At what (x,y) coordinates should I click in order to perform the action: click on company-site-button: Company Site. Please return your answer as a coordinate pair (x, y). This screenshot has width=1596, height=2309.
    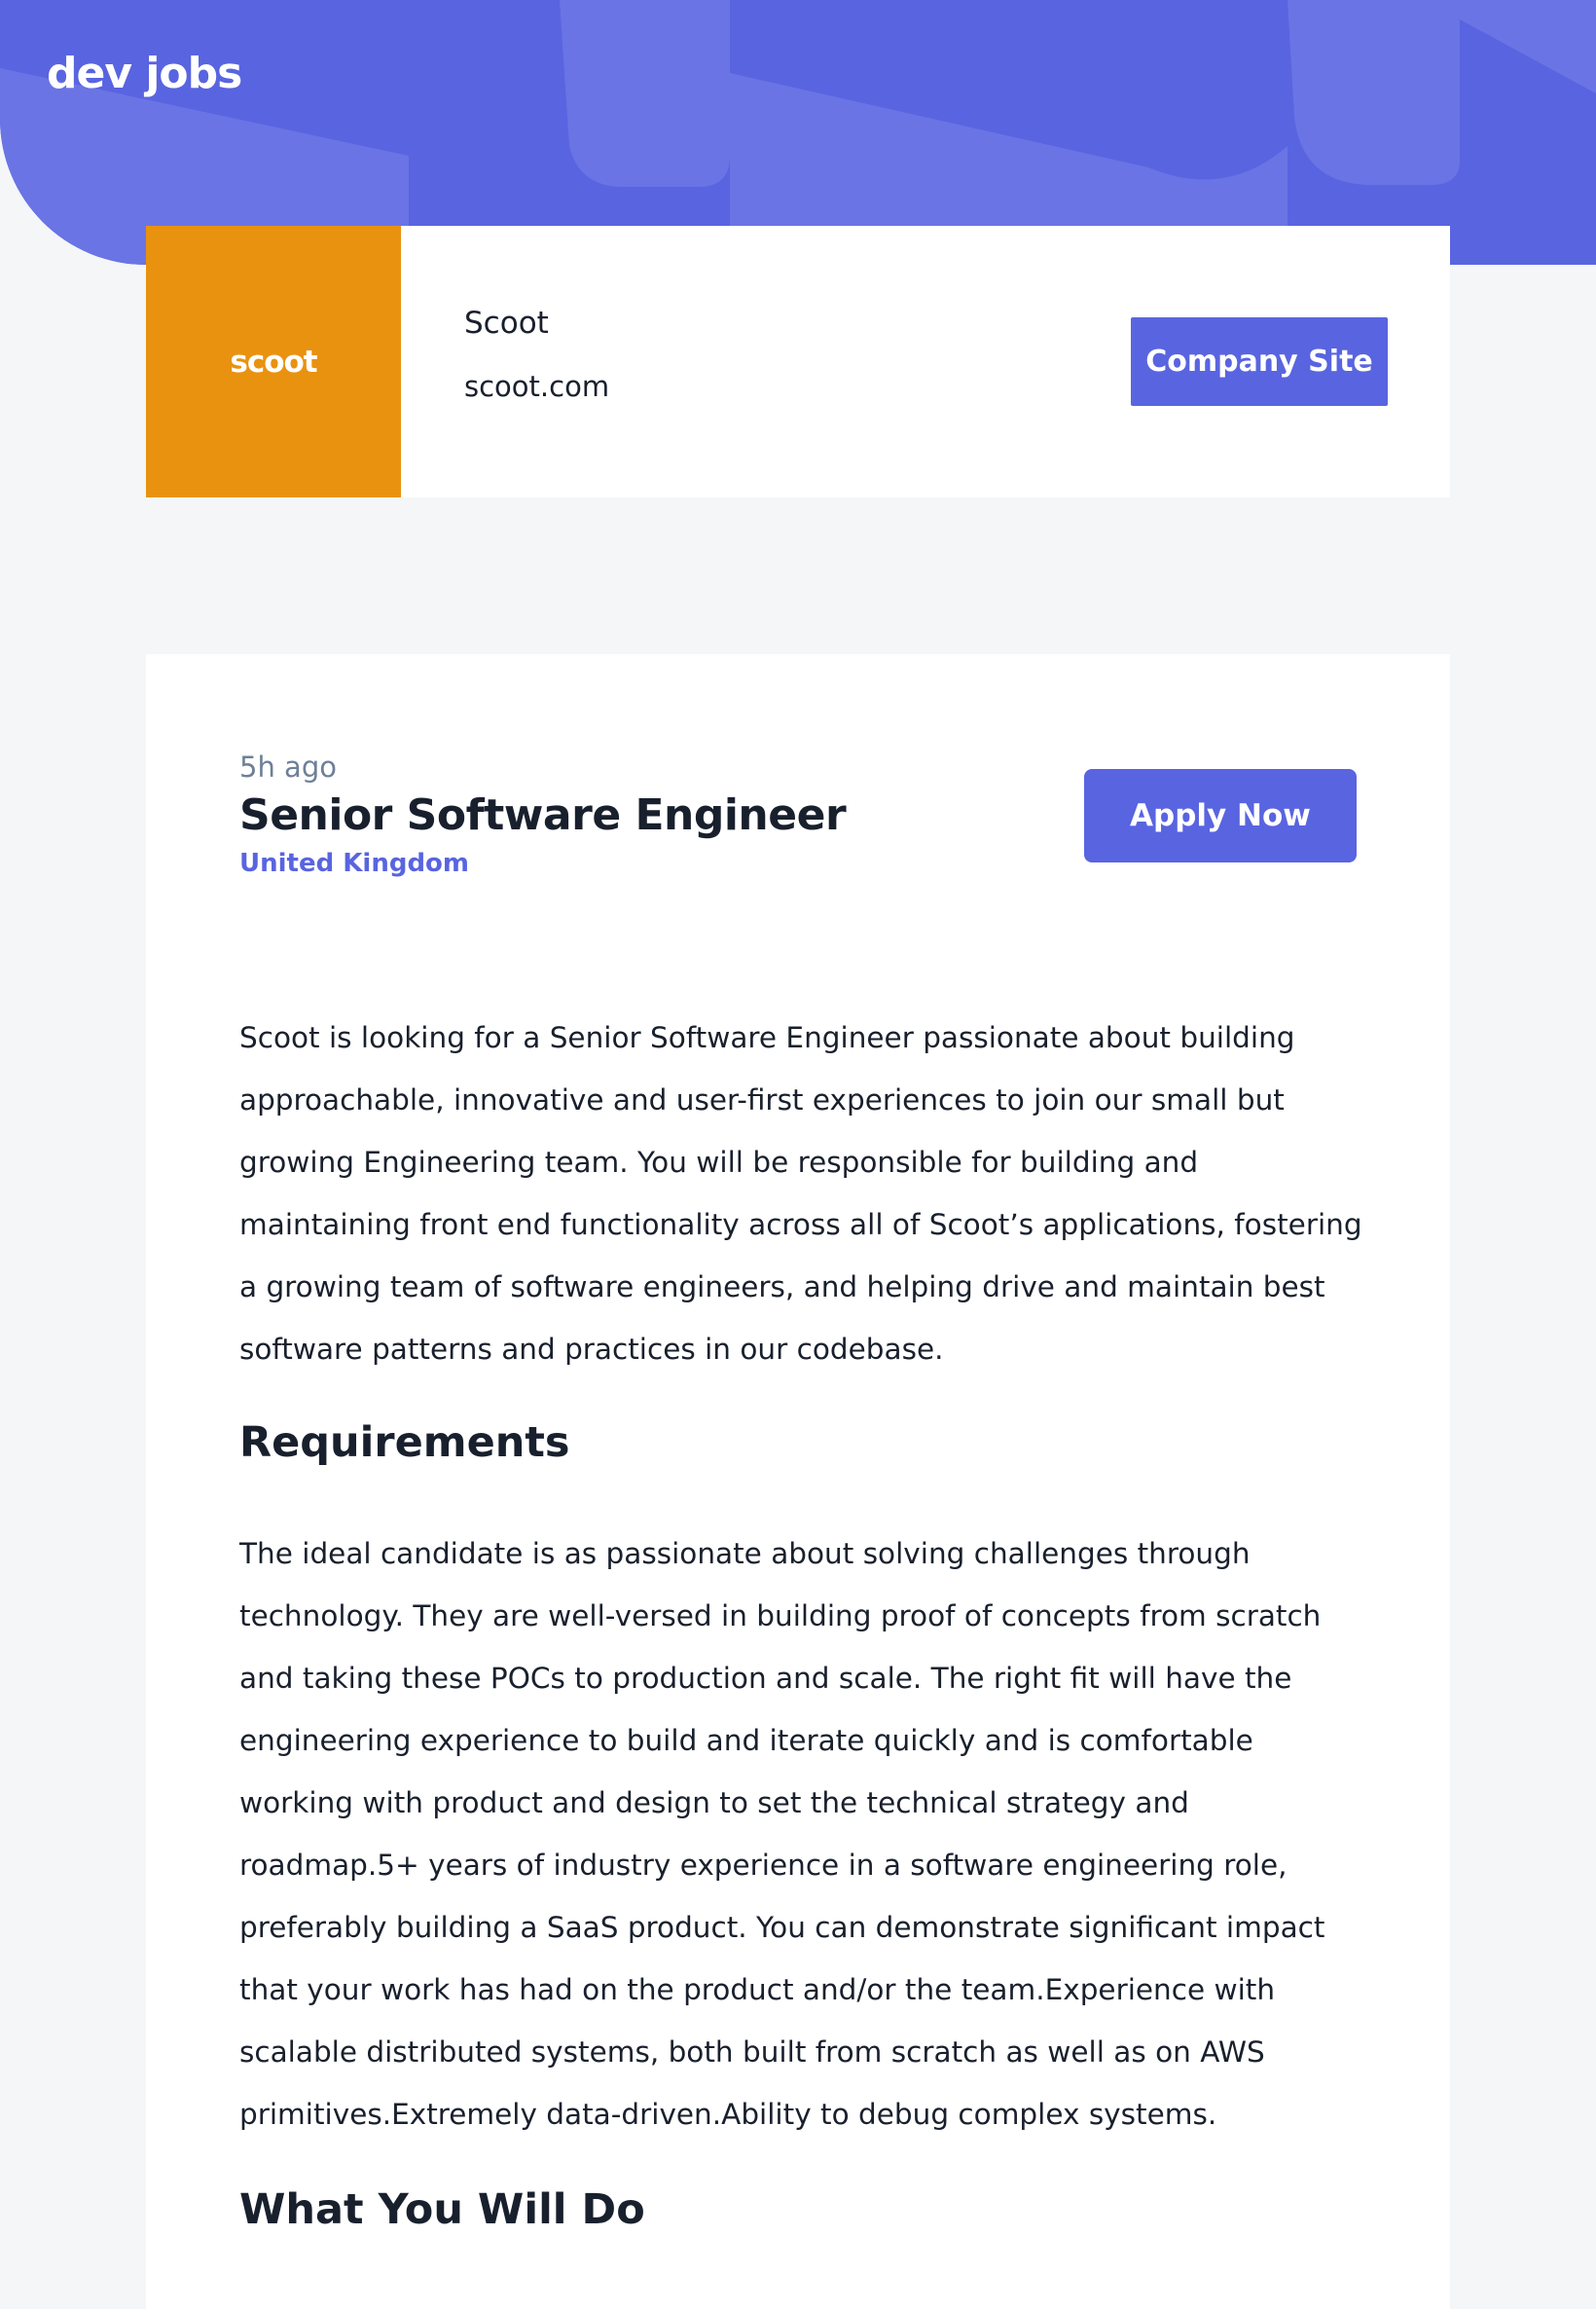
    Looking at the image, I should click on (1260, 361).